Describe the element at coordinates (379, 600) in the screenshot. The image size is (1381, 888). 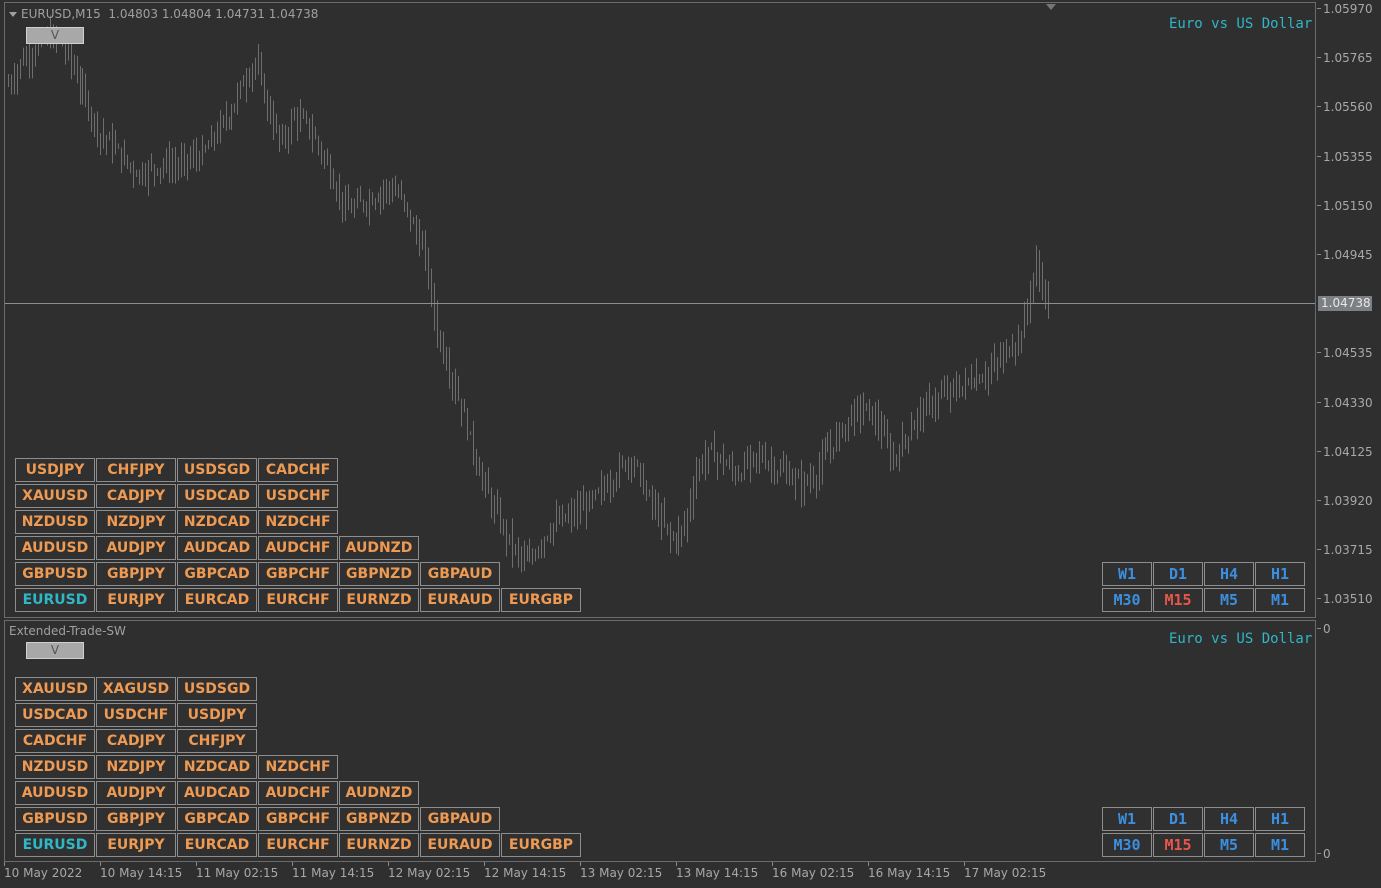
I see `main-symbol-button-eurnzd: EURNZD` at that location.